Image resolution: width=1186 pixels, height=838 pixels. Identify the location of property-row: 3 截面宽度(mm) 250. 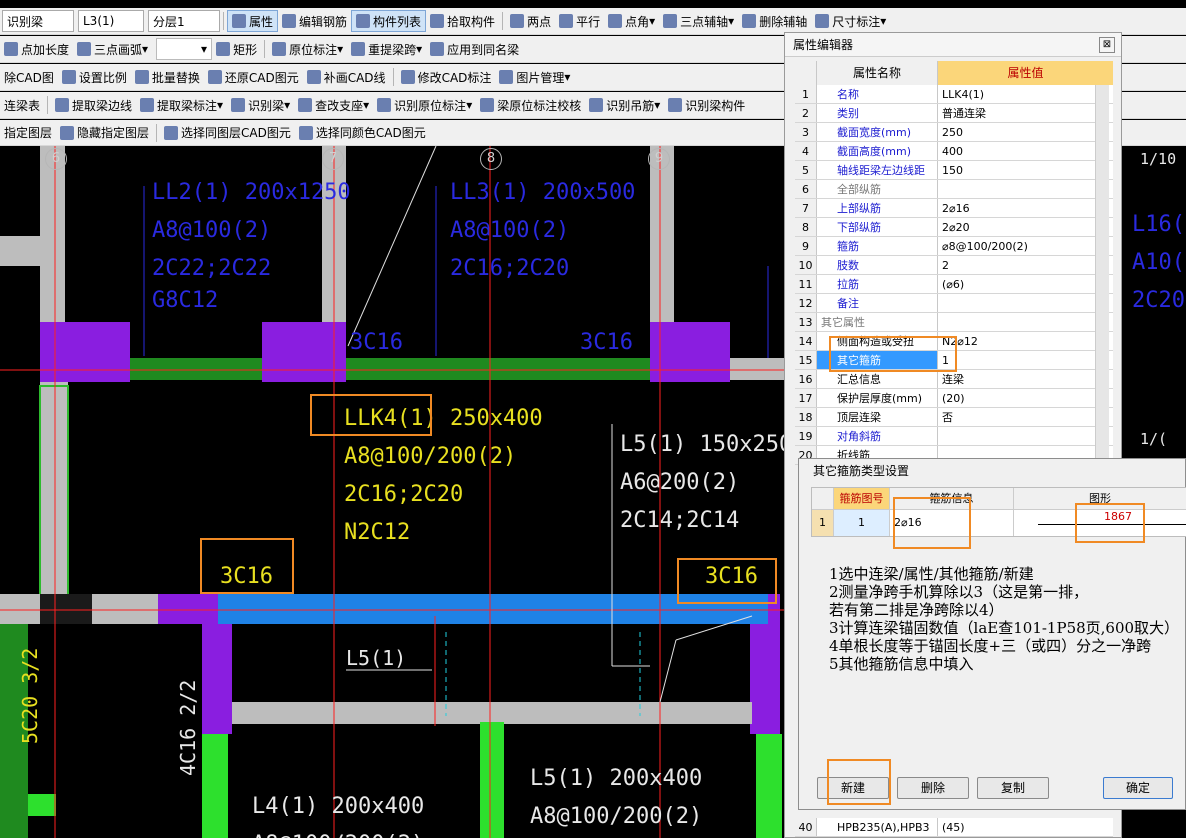
(954, 132).